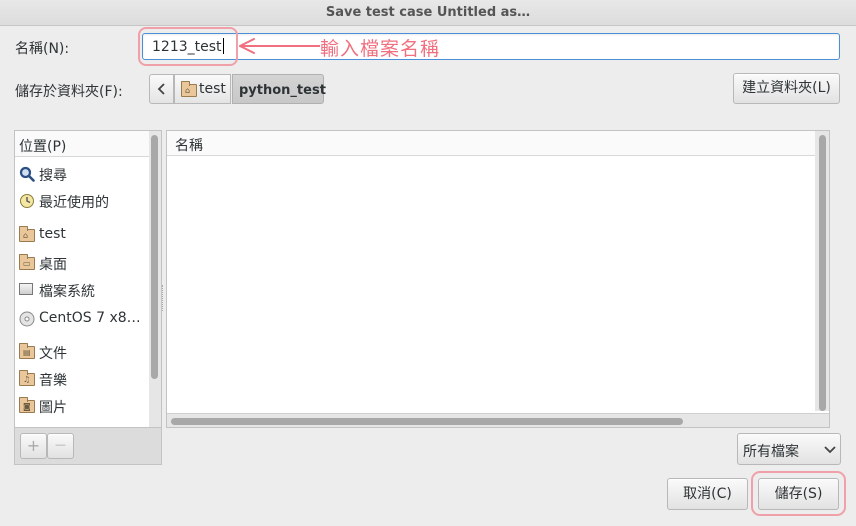 The height and width of the screenshot is (526, 856). What do you see at coordinates (53, 354) in the screenshot?
I see `places-item-label: 文件` at bounding box center [53, 354].